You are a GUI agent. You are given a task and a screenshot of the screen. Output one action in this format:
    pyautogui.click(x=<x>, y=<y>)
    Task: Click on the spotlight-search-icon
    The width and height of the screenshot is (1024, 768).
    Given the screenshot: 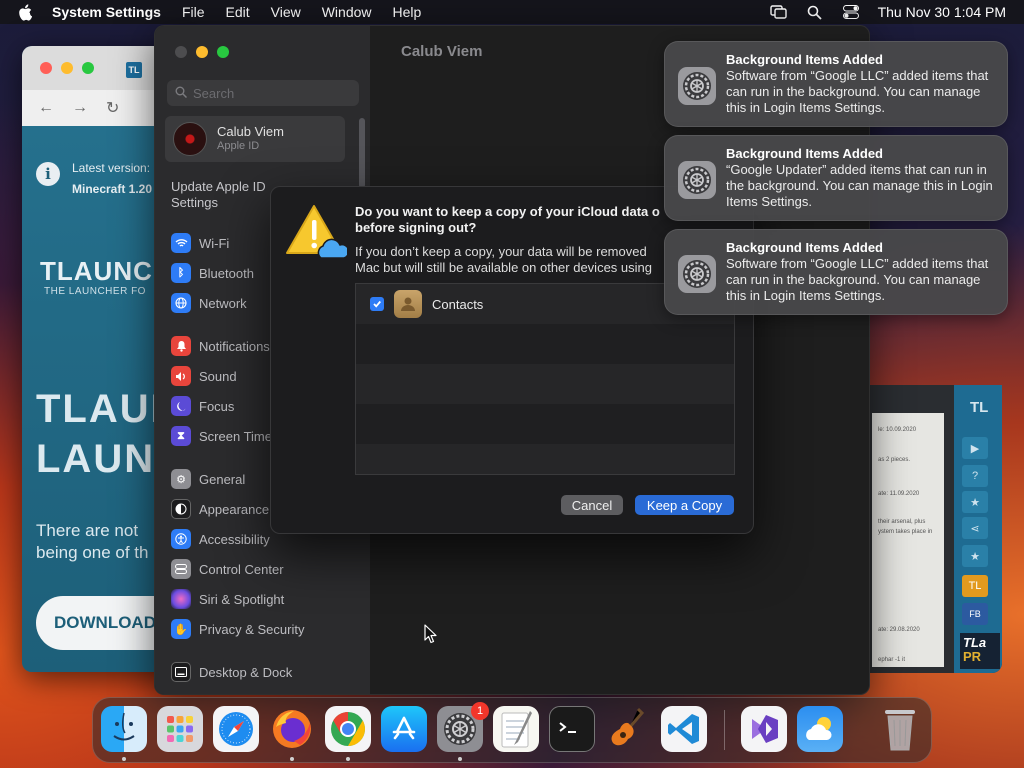 What is the action you would take?
    pyautogui.click(x=815, y=12)
    